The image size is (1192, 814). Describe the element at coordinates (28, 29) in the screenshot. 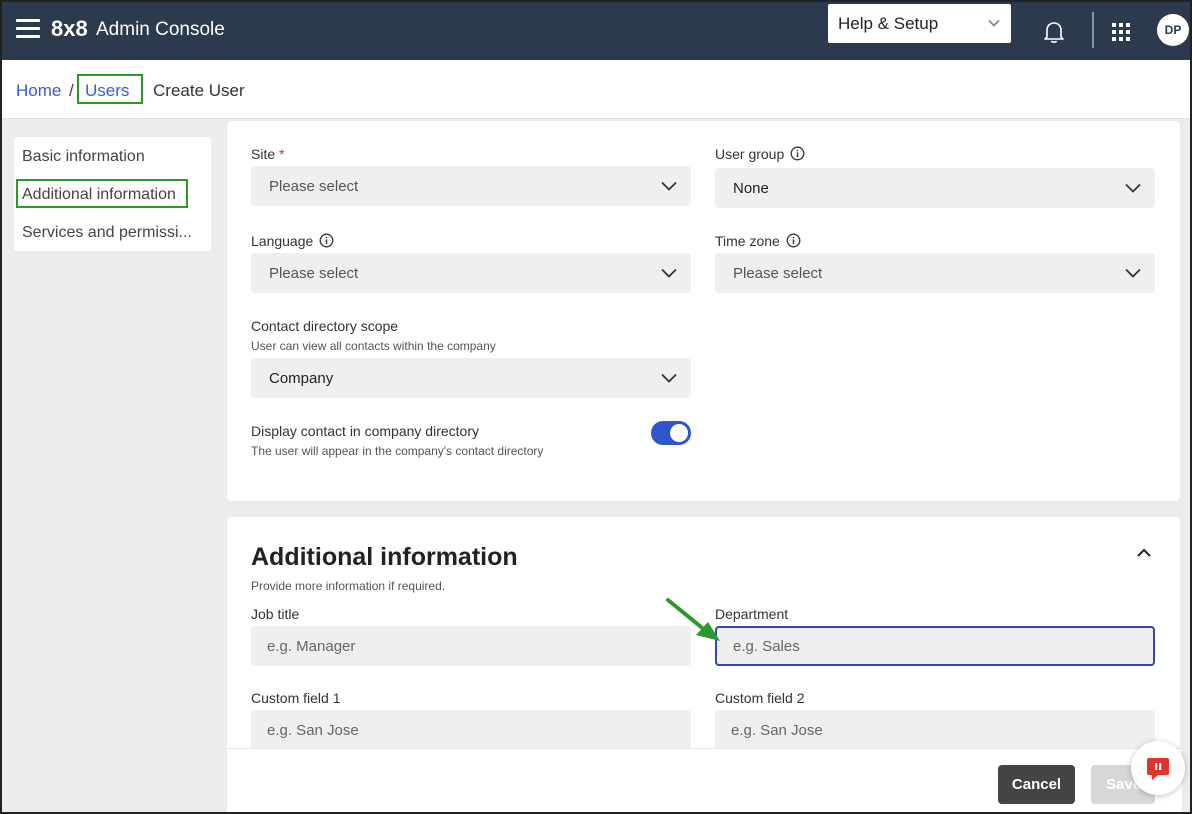

I see `hamburger-menu-icon` at that location.